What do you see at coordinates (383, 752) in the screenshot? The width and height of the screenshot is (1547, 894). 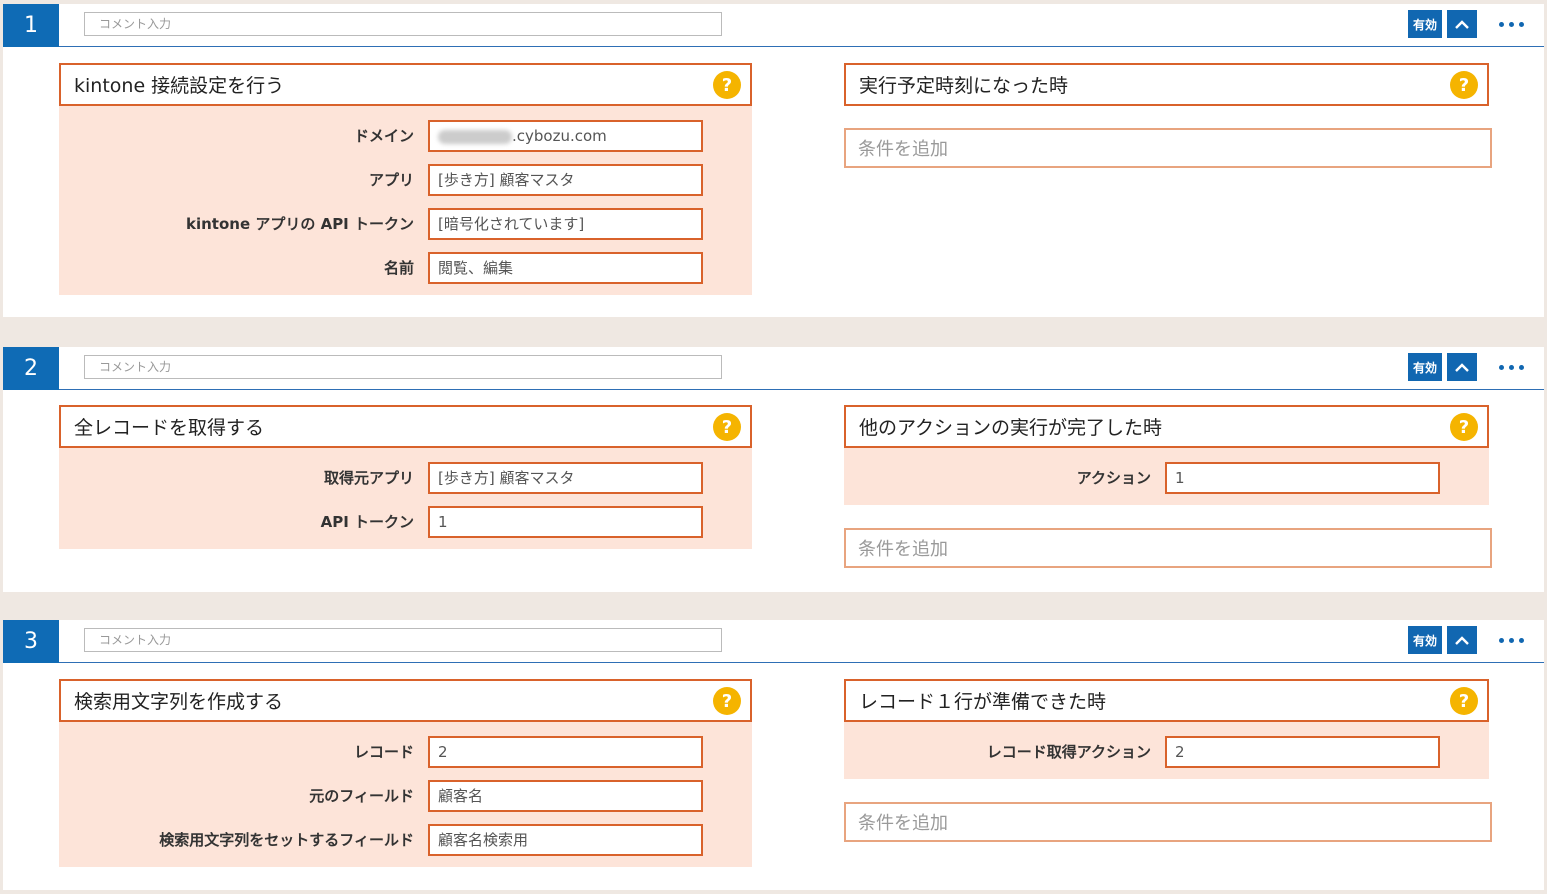 I see `field-label: レコード` at bounding box center [383, 752].